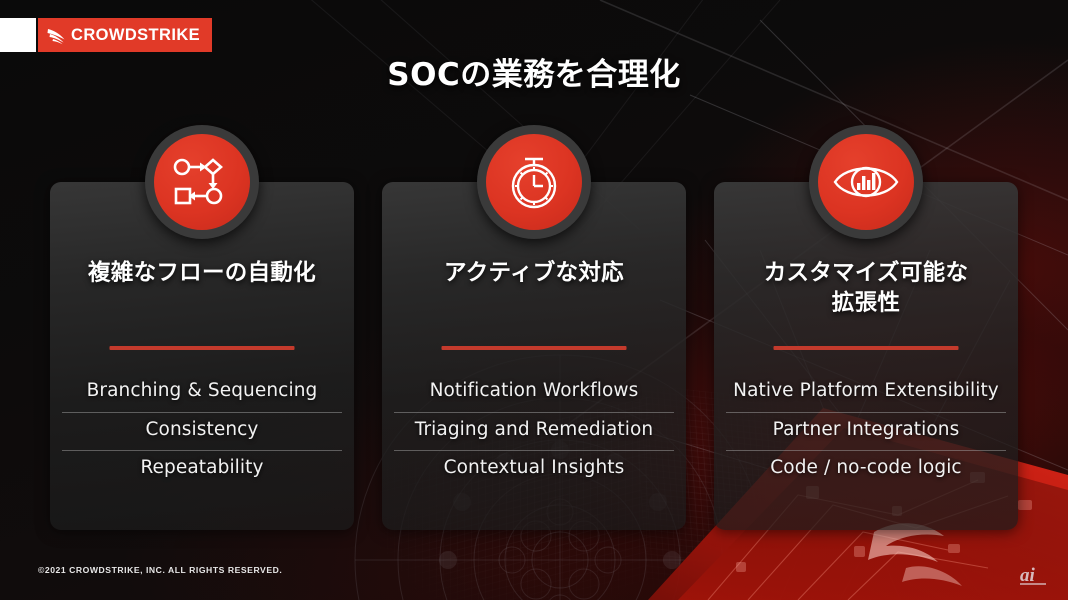  What do you see at coordinates (201, 273) in the screenshot?
I see `card-heading: 複雑なフローの自動化` at bounding box center [201, 273].